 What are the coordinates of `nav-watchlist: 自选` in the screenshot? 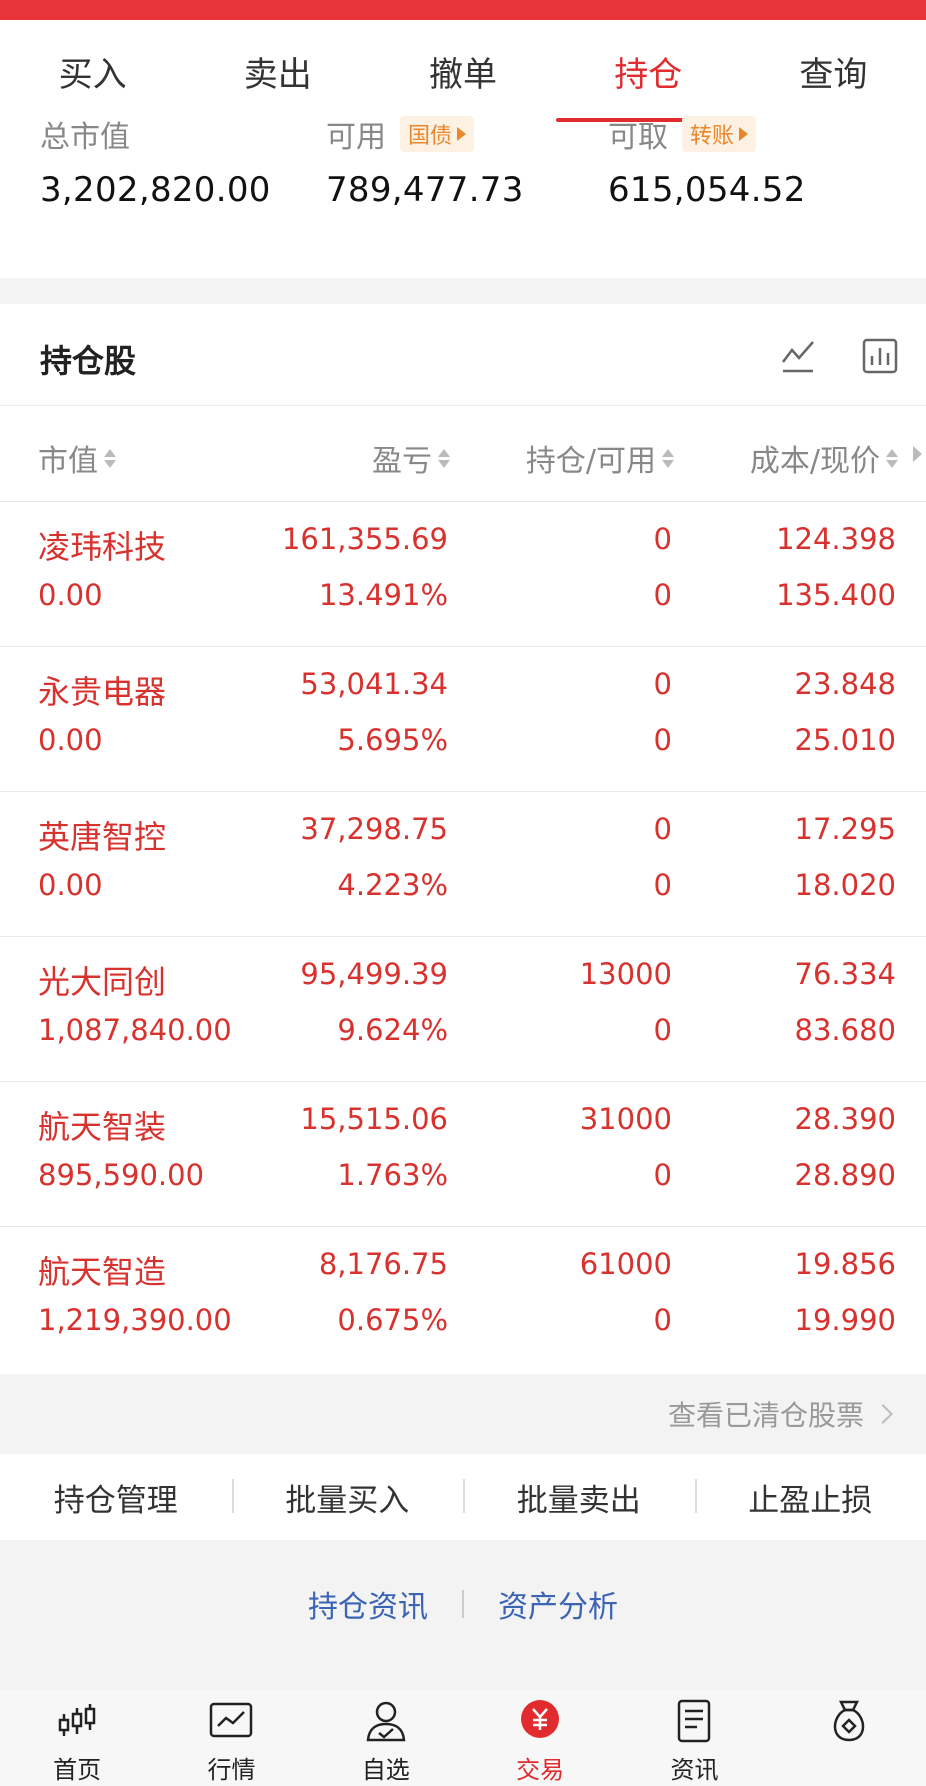 It's located at (386, 1738).